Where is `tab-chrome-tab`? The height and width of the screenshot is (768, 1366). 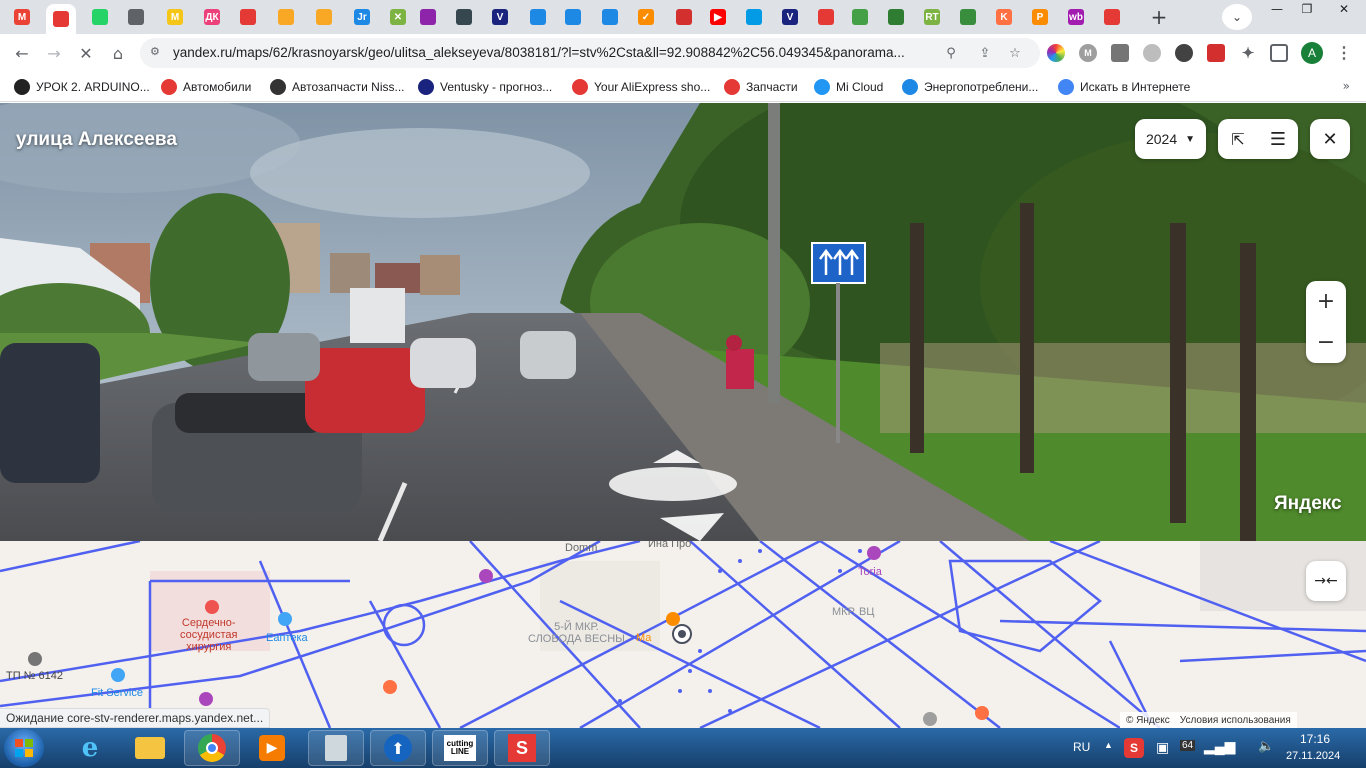 tab-chrome-tab is located at coordinates (136, 17).